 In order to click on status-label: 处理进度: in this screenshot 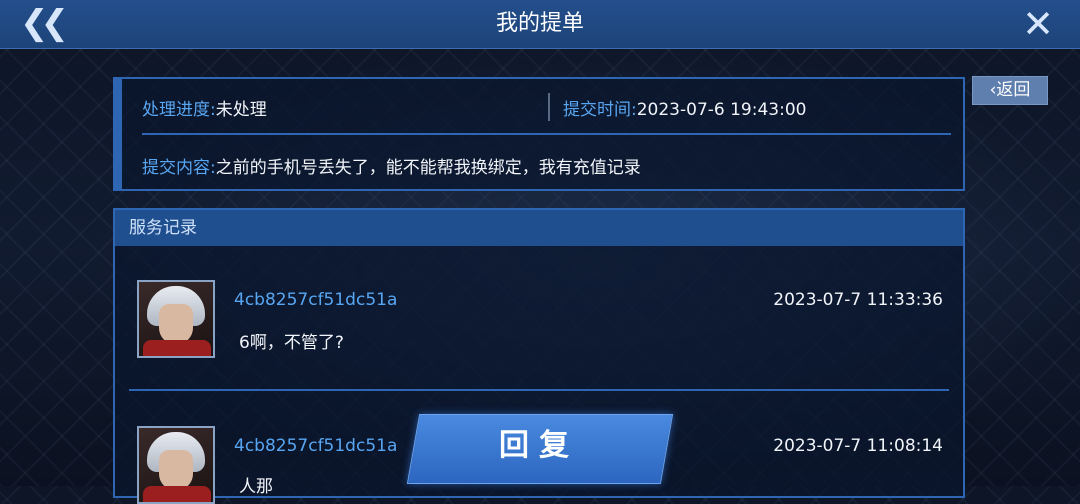, I will do `click(179, 110)`.